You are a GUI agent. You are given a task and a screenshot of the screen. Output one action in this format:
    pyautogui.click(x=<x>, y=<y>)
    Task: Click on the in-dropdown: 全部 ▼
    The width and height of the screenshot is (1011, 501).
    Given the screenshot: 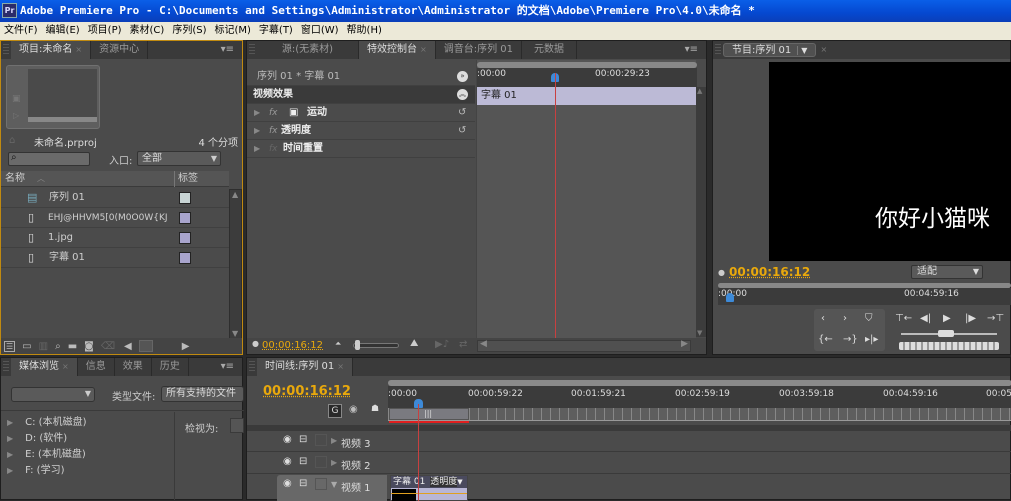 What is the action you would take?
    pyautogui.click(x=179, y=158)
    